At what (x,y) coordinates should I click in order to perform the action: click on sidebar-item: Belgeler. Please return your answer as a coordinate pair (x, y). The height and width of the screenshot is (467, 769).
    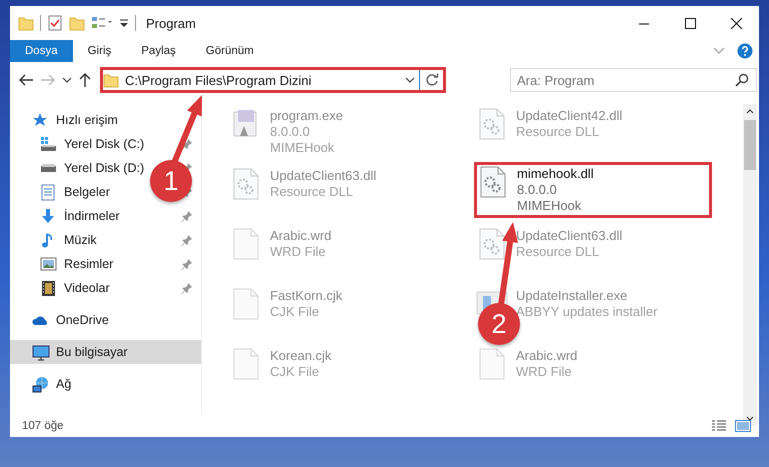
    Looking at the image, I should click on (87, 192).